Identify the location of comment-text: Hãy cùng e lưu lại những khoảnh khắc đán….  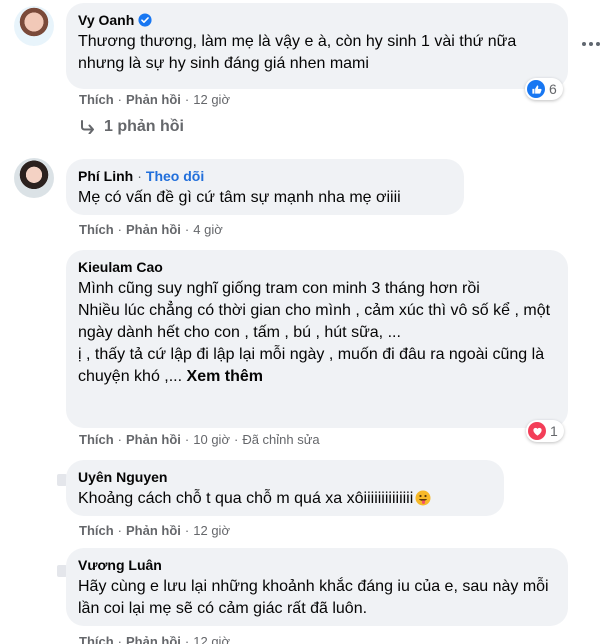
(313, 597).